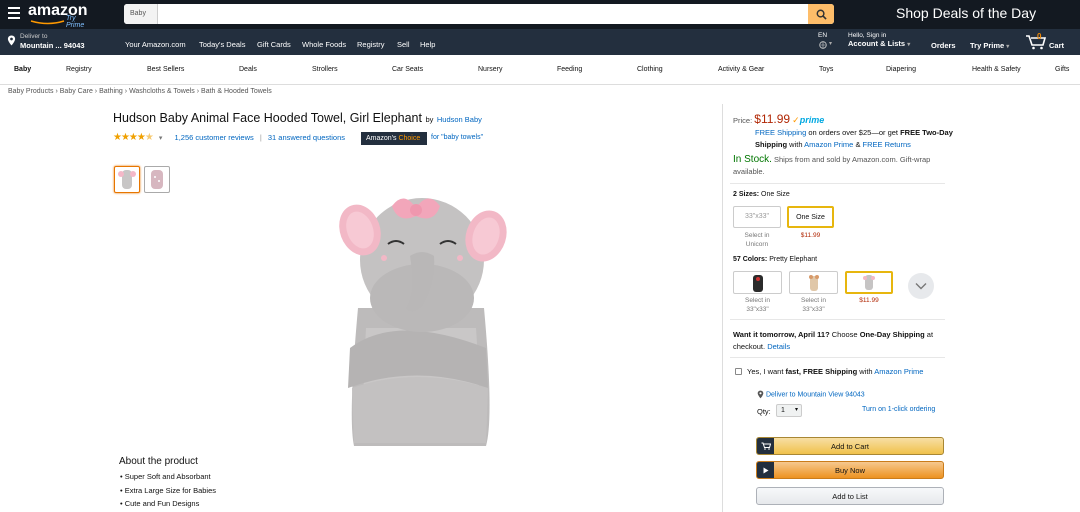  I want to click on reviews-link: 1,256 customer reviews, so click(214, 137).